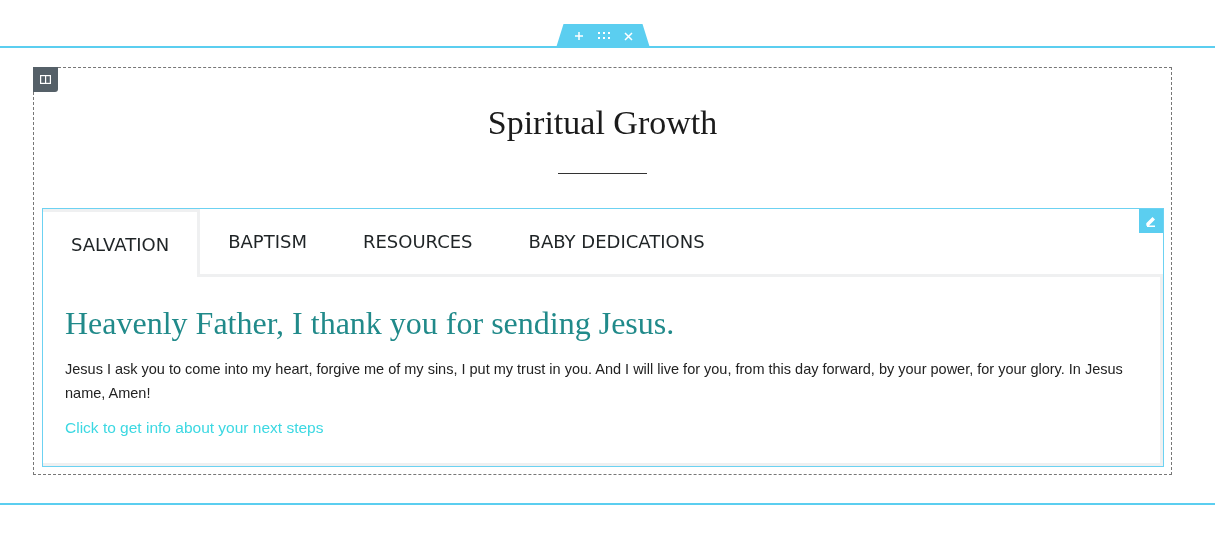 The height and width of the screenshot is (552, 1215). Describe the element at coordinates (628, 36) in the screenshot. I see `close-icon` at that location.